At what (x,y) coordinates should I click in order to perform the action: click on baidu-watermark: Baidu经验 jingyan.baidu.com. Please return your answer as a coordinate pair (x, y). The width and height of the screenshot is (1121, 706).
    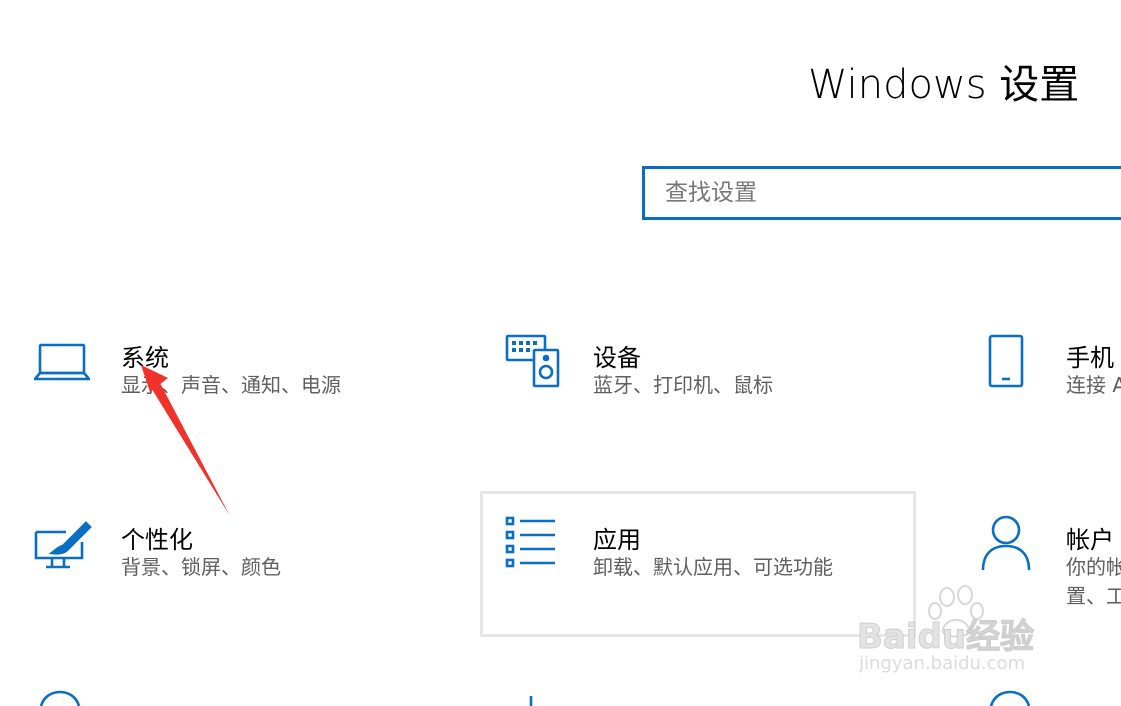
    Looking at the image, I should click on (960, 637).